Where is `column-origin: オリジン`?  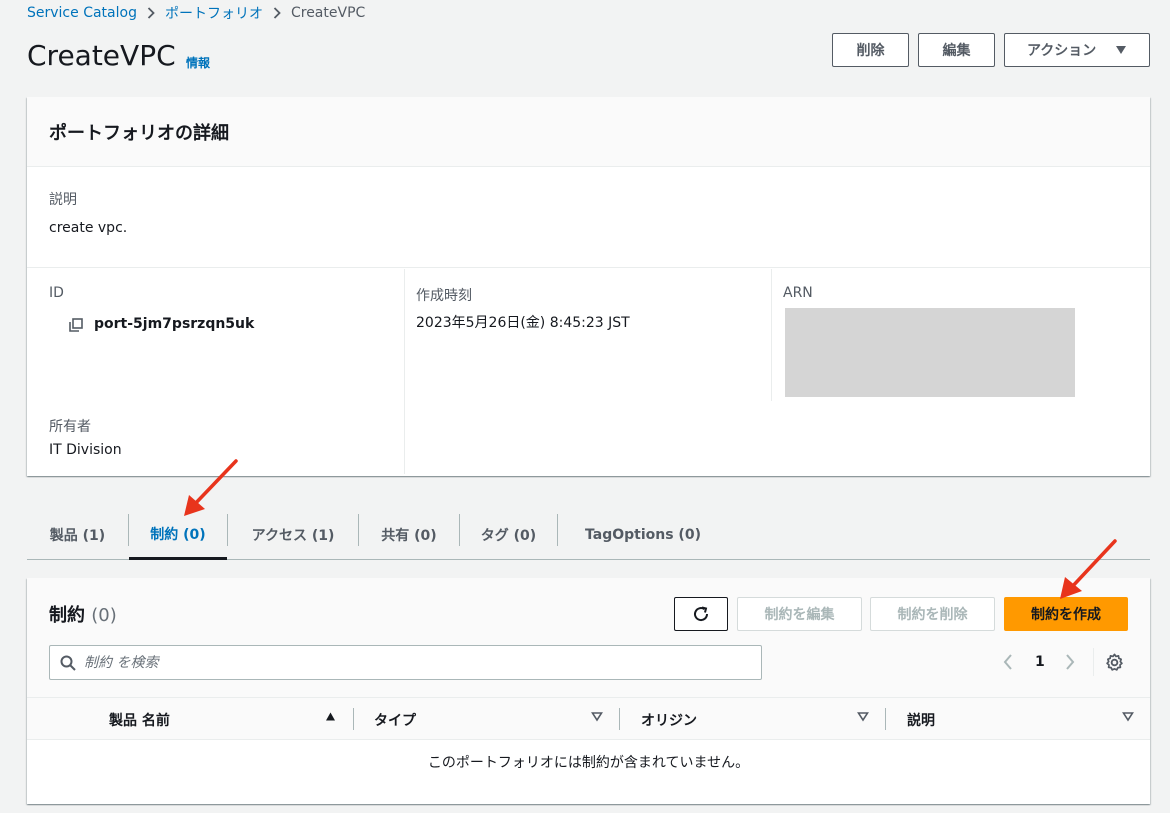
column-origin: オリジン is located at coordinates (669, 720).